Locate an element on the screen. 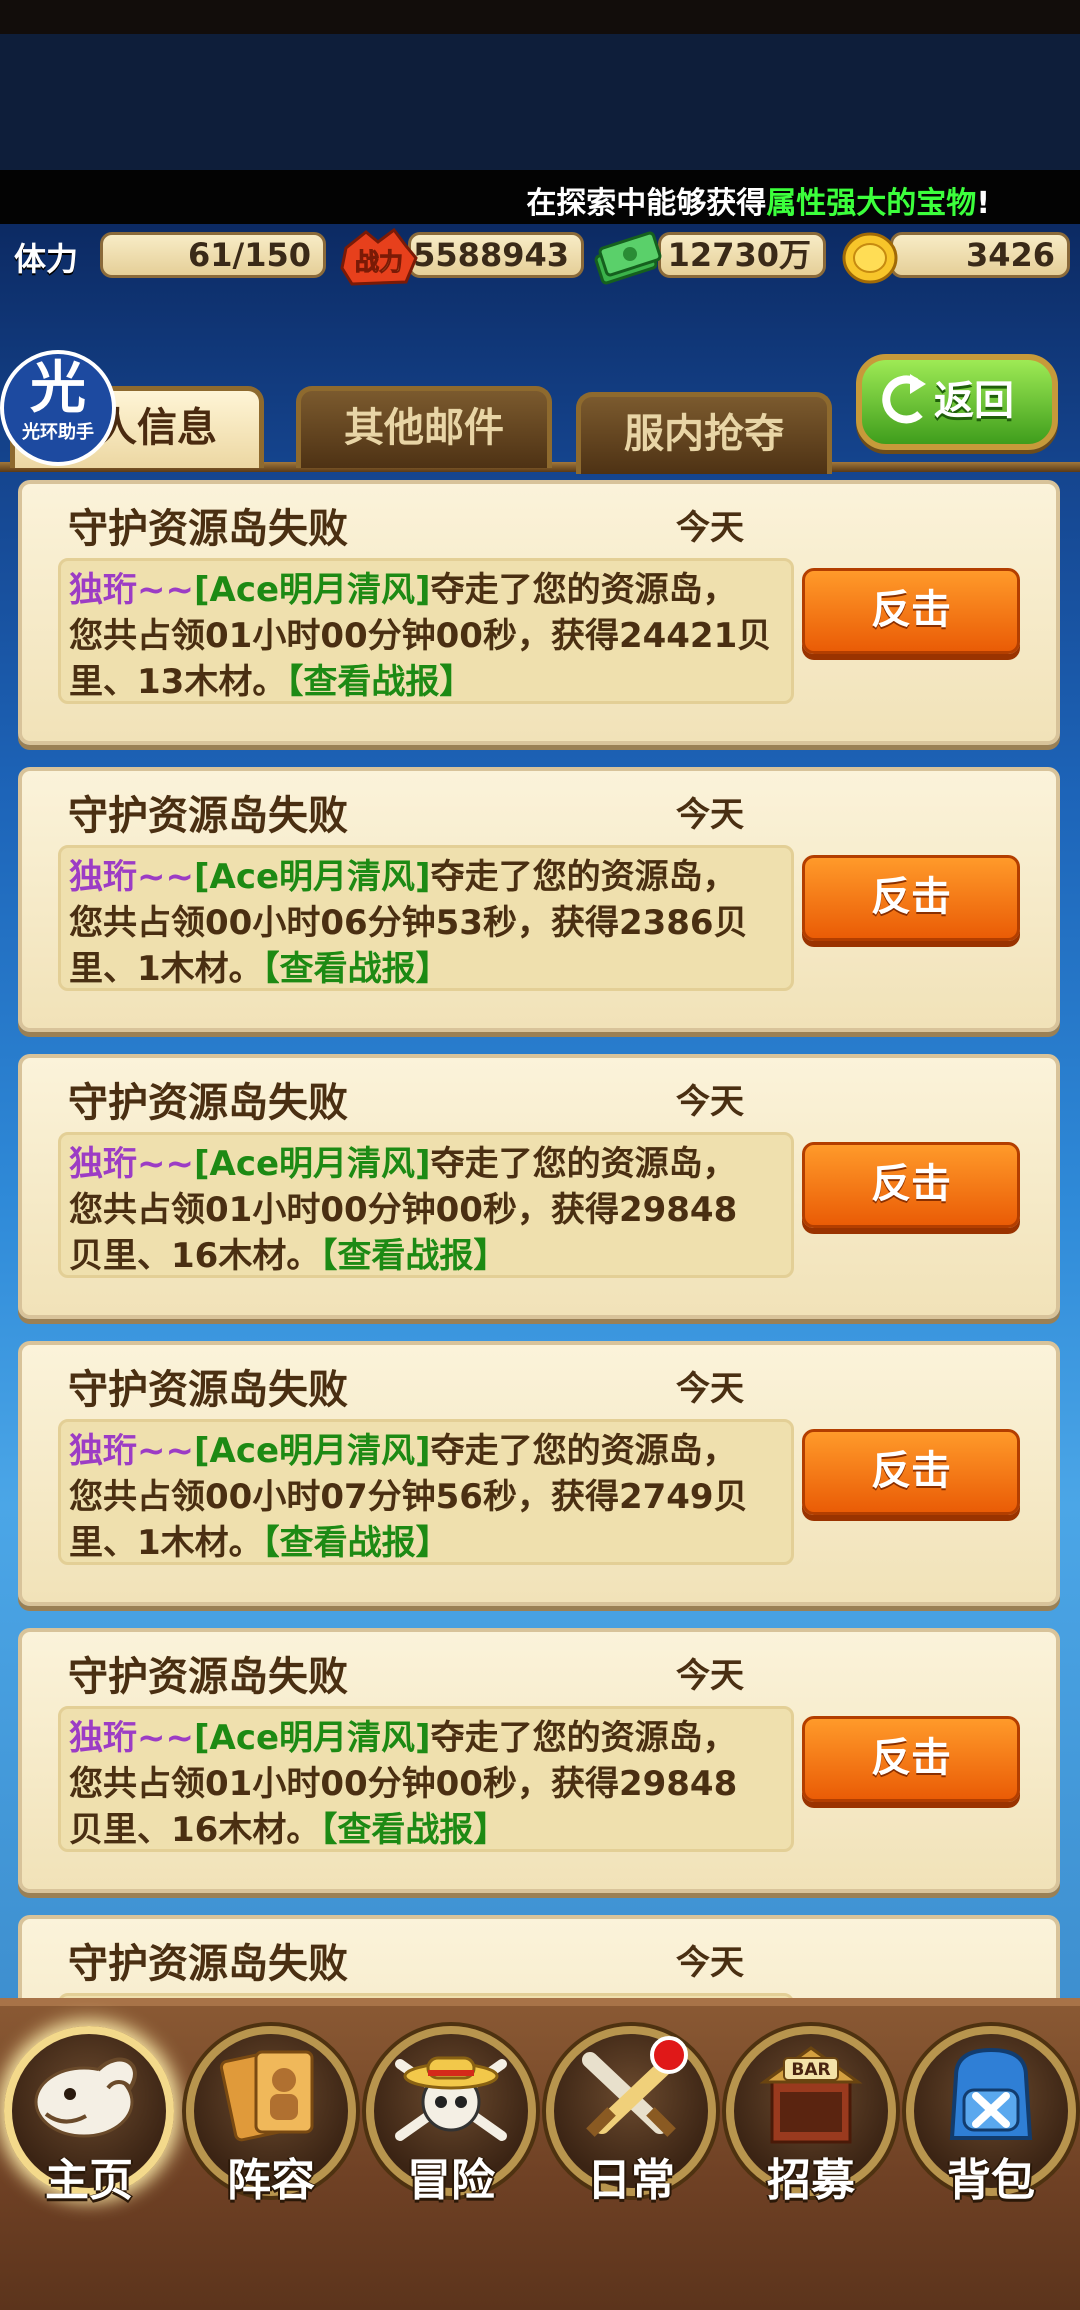  bar-tavern-icon: BAR is located at coordinates (811, 2095).